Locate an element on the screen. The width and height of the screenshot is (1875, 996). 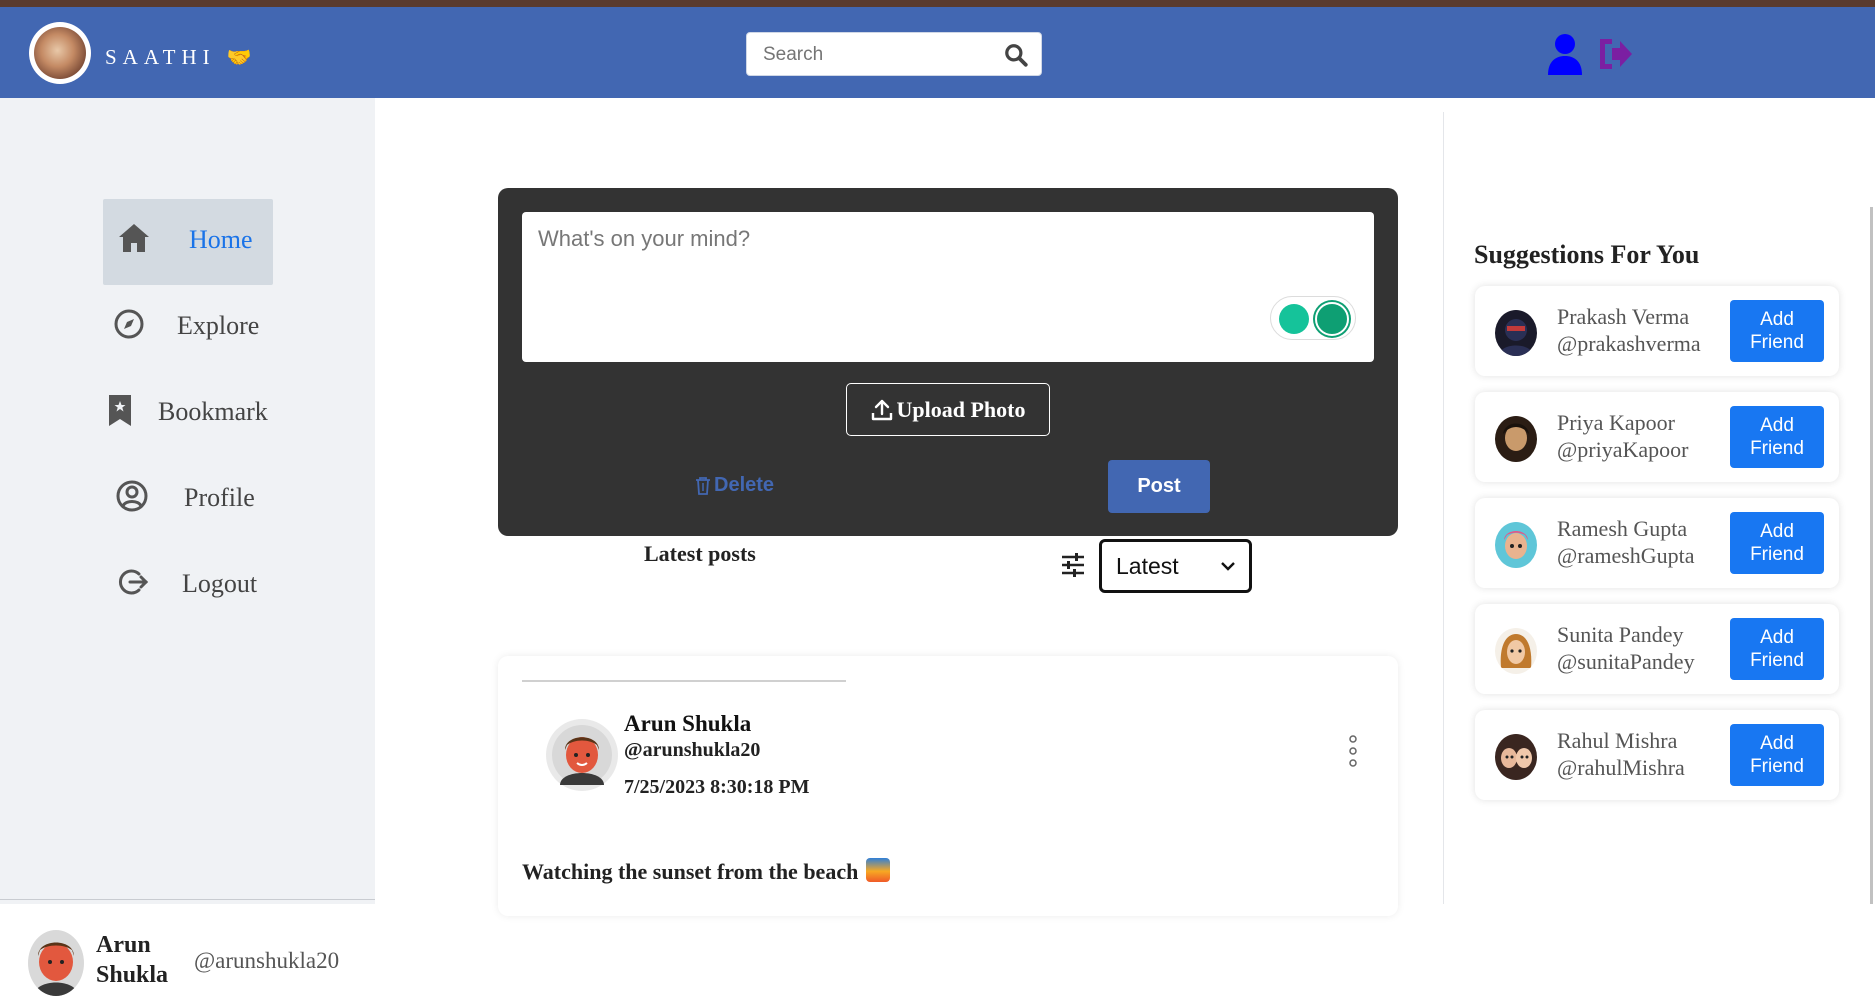
more-options-icon is located at coordinates (1353, 751).